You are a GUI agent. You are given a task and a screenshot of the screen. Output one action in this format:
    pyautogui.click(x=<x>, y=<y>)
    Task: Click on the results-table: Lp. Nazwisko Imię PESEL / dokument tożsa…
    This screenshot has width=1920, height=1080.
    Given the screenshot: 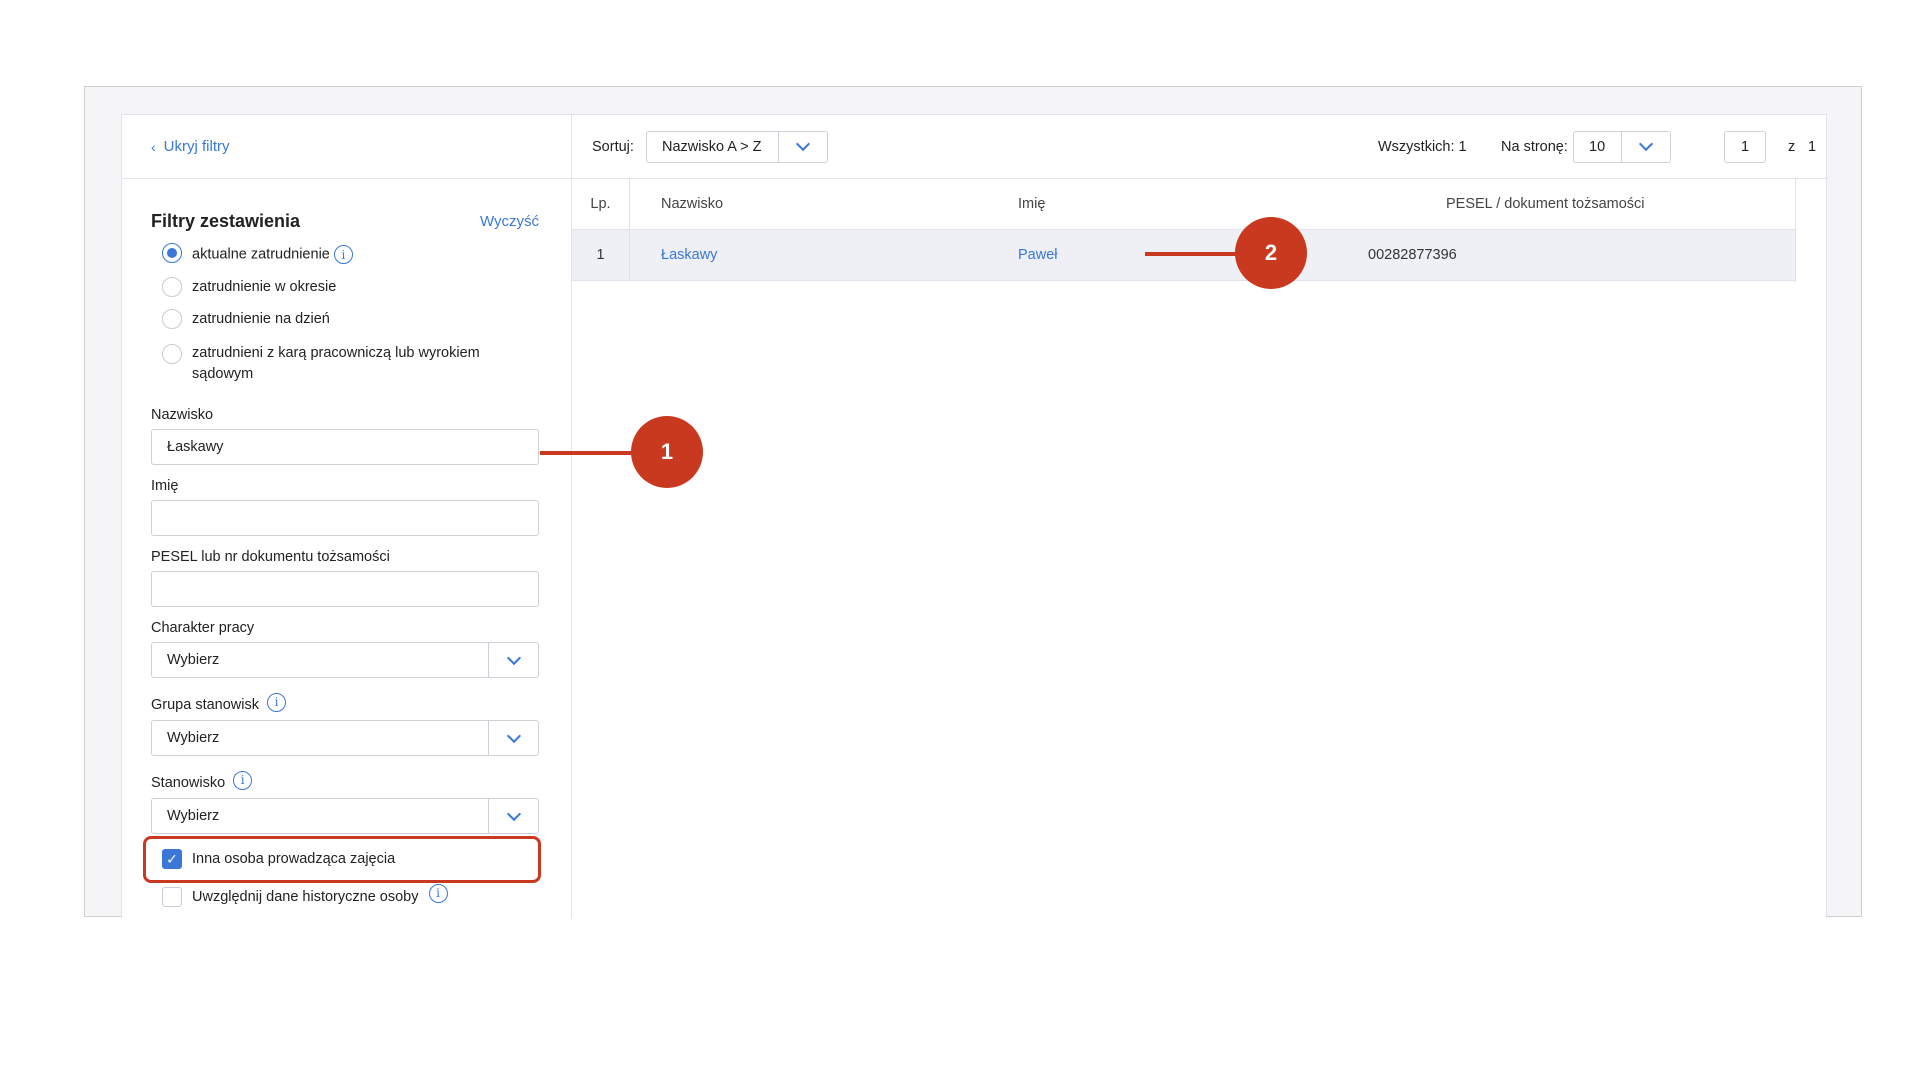 What is the action you would take?
    pyautogui.click(x=1184, y=230)
    